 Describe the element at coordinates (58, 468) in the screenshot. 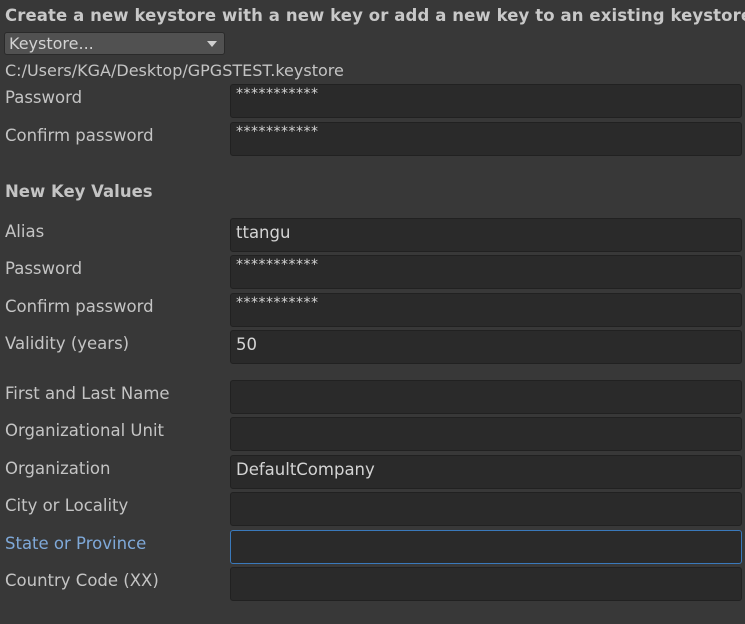

I see `organization-label: Organization` at that location.